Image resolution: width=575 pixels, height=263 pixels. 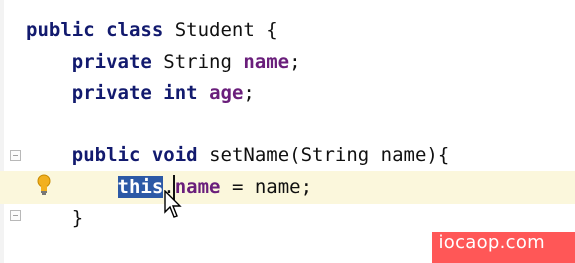 I want to click on code-token: = name;, so click(x=266, y=187).